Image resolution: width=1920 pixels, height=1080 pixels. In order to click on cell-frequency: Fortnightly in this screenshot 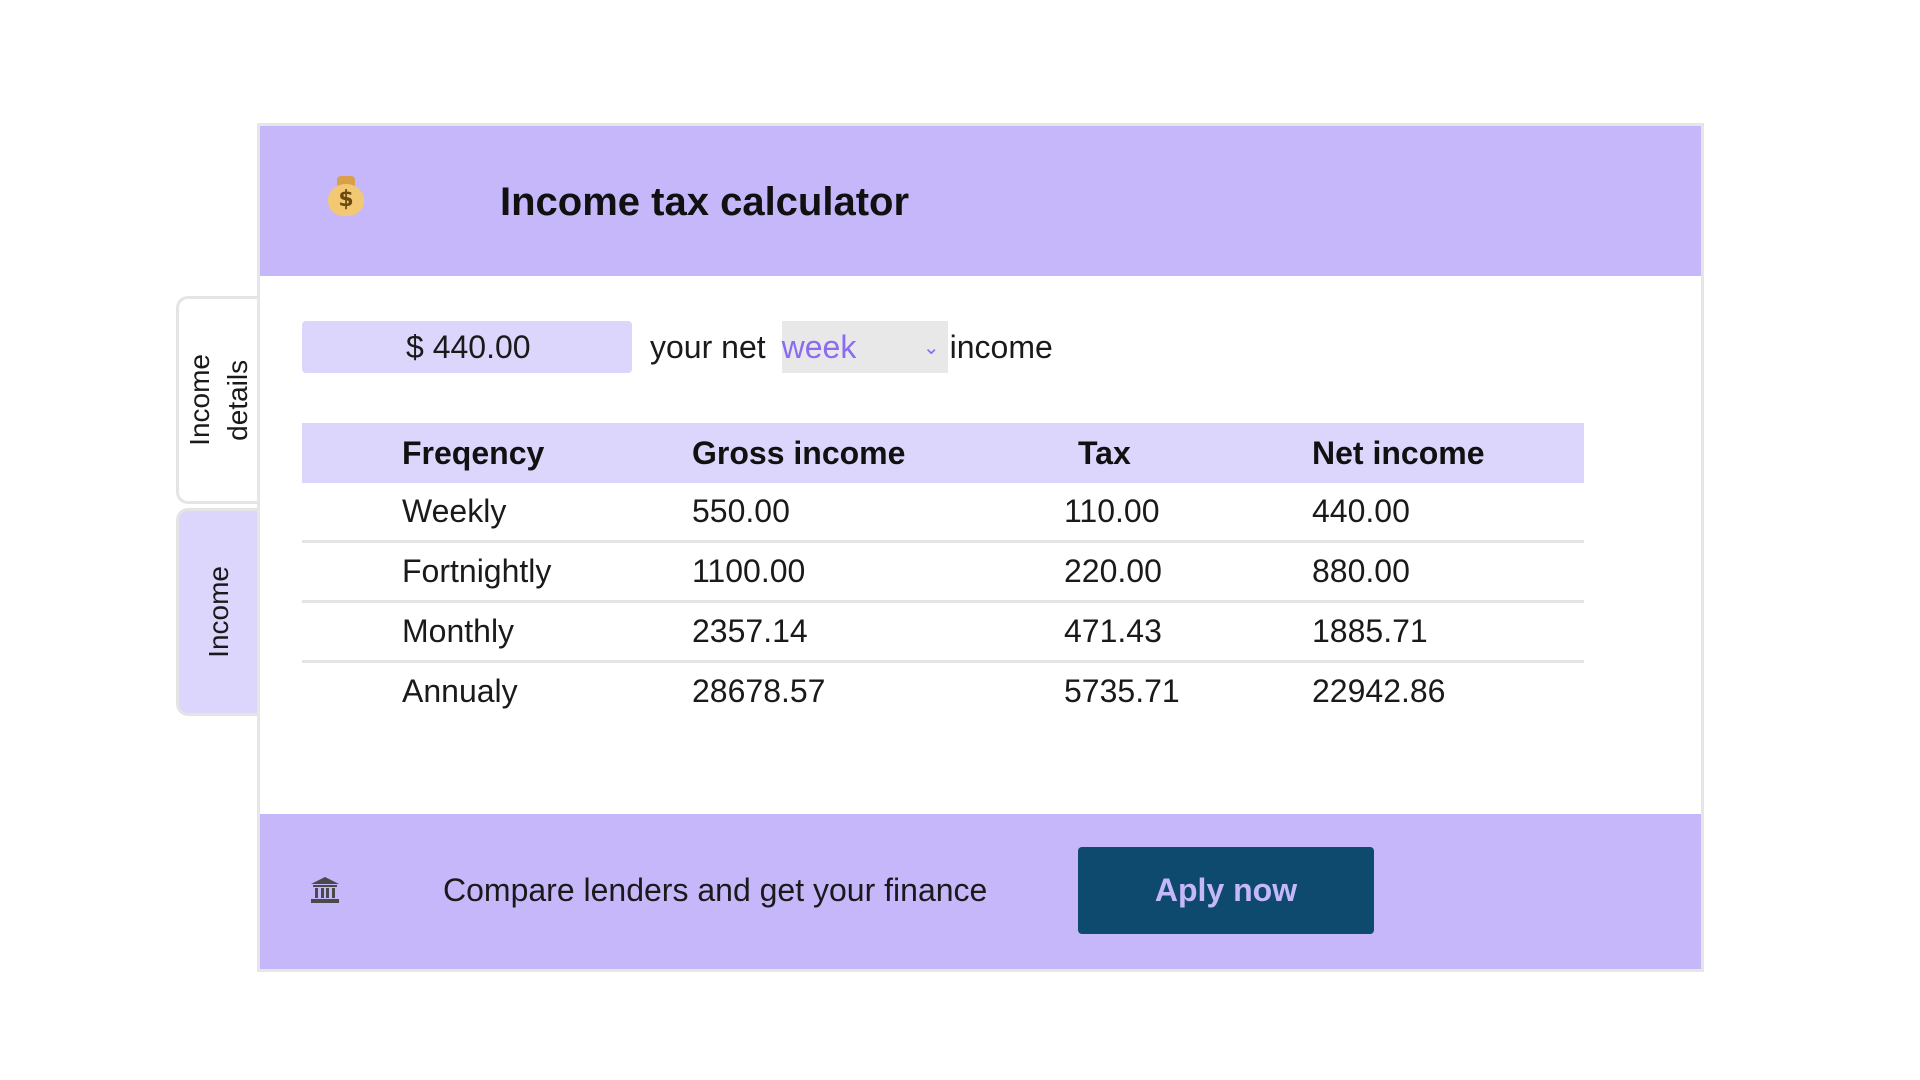, I will do `click(497, 572)`.